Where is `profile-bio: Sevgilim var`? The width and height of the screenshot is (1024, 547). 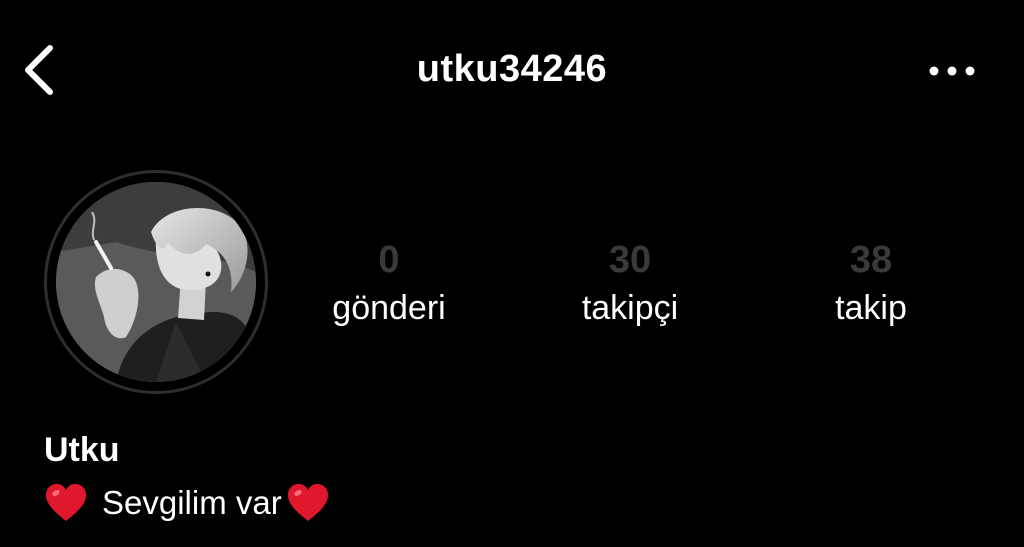
profile-bio: Sevgilim var is located at coordinates (187, 503).